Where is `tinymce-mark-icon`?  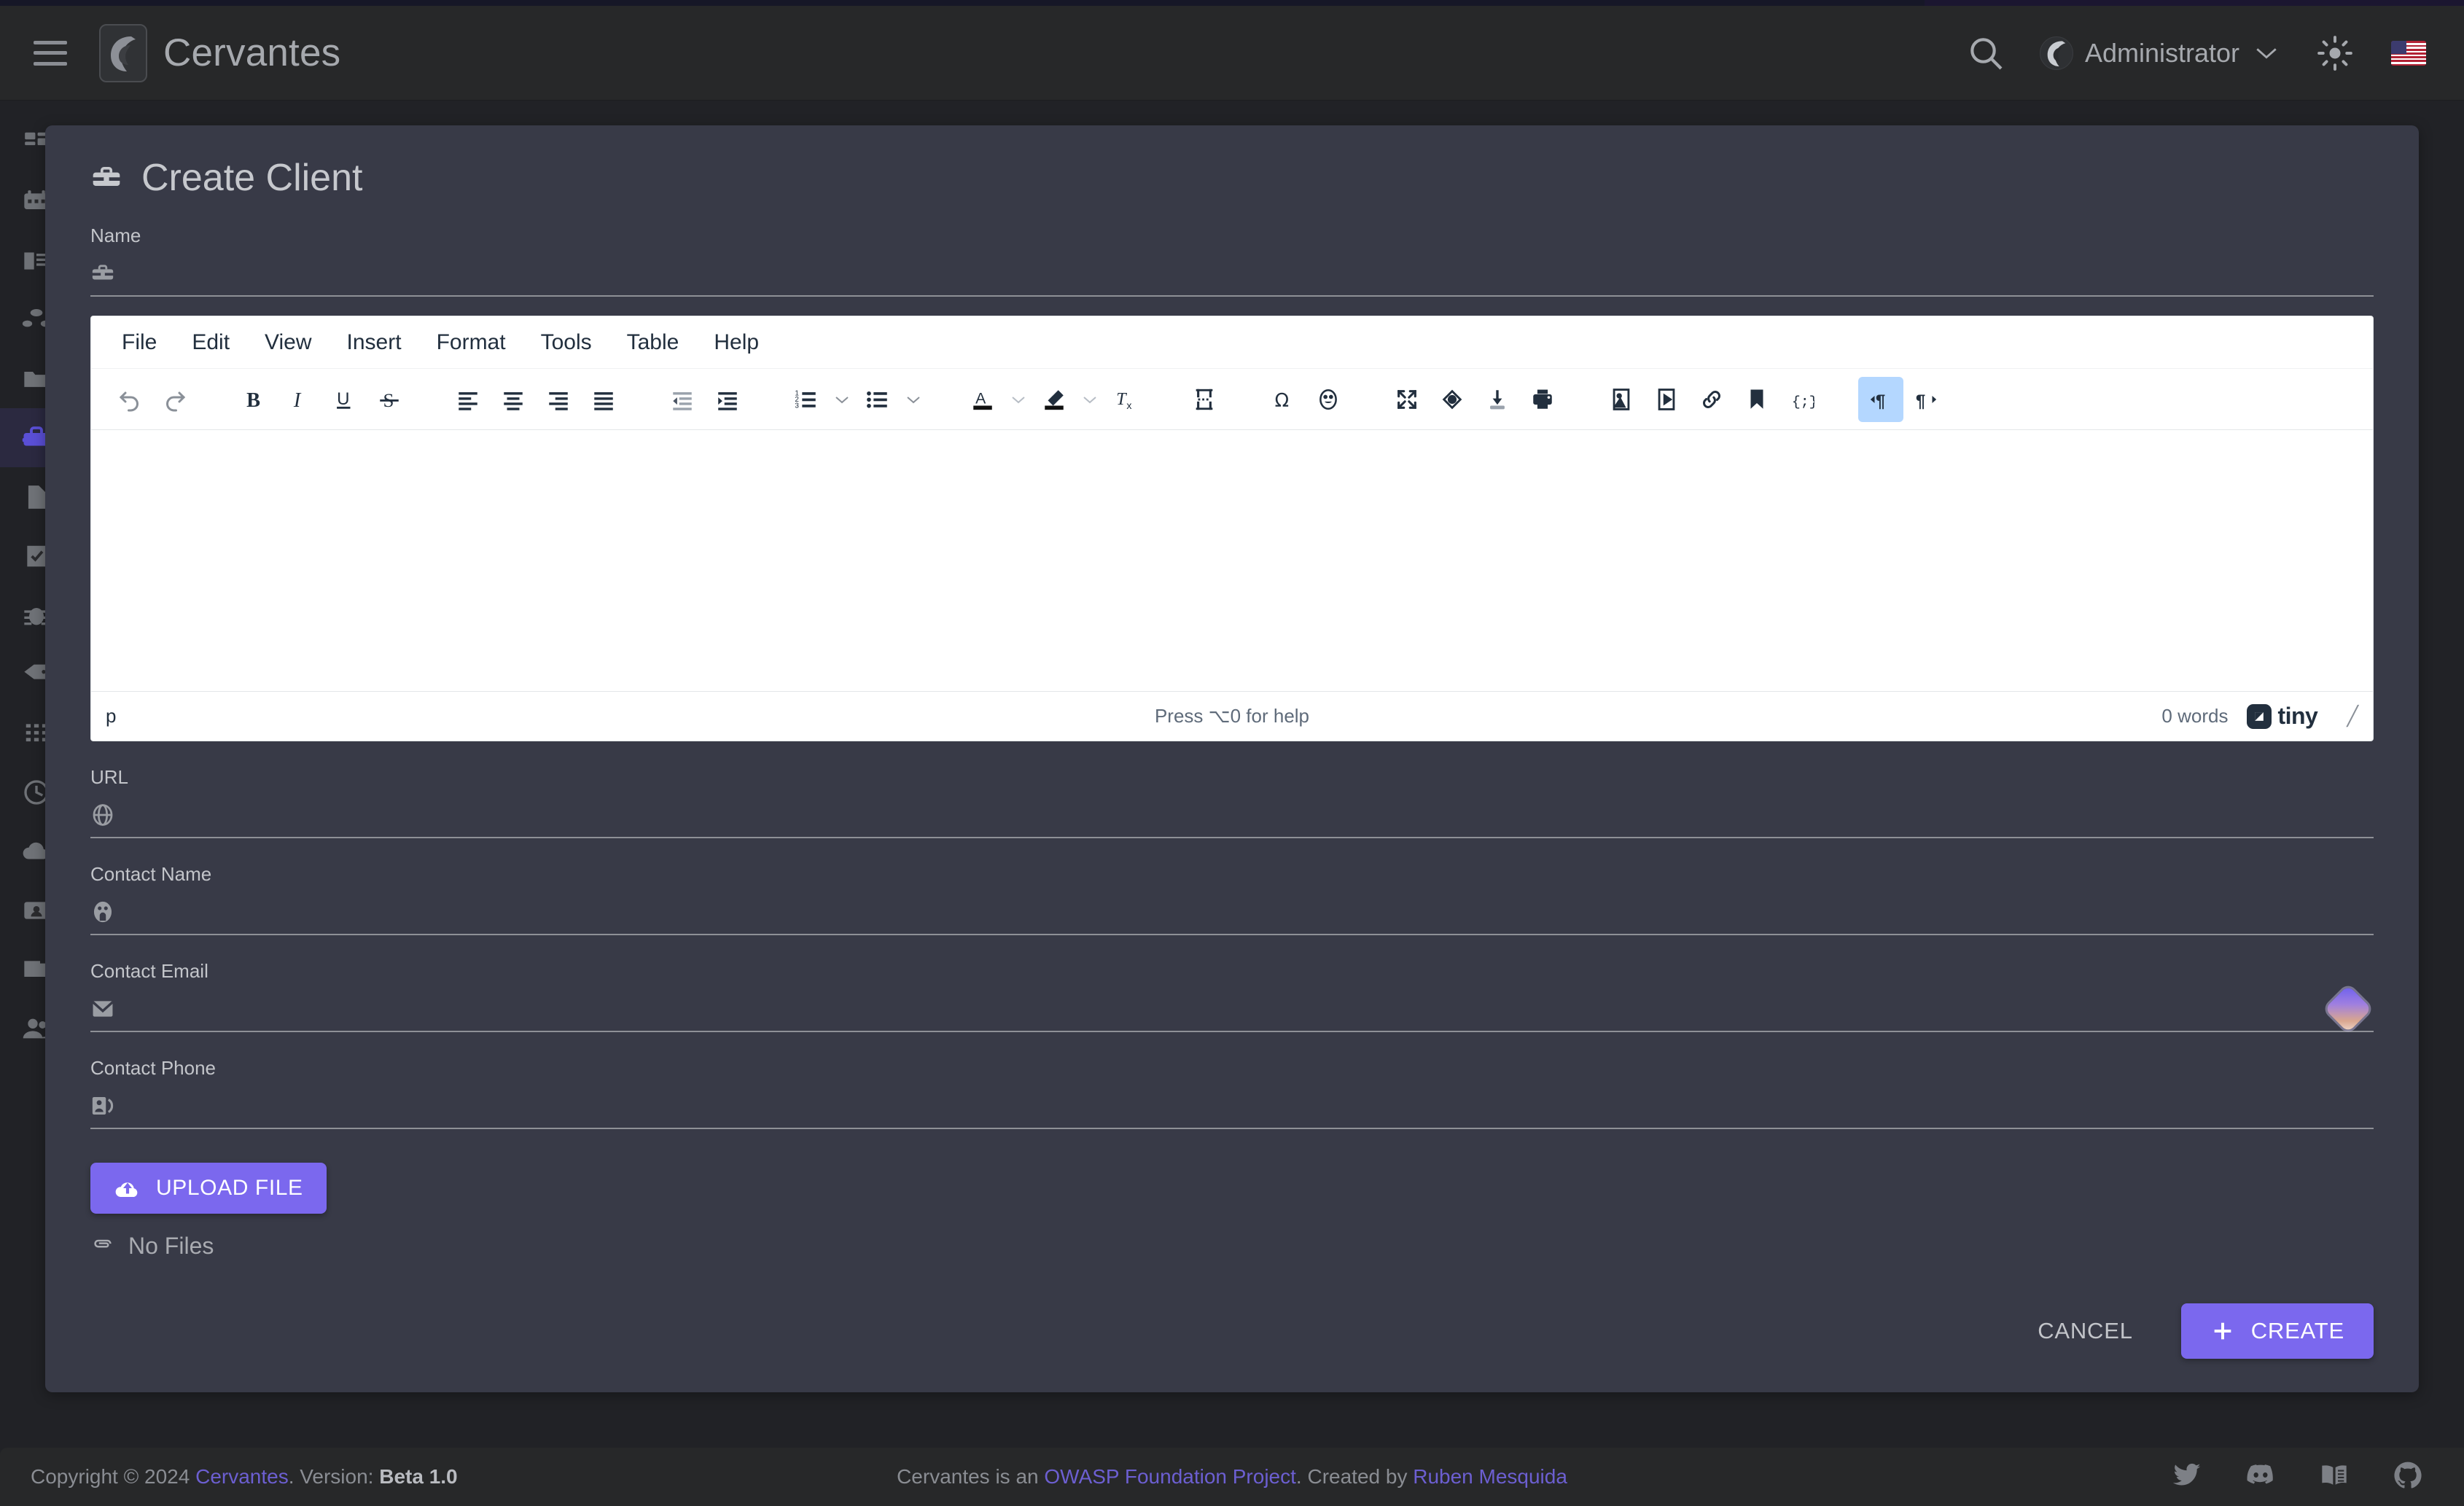 tinymce-mark-icon is located at coordinates (2259, 716).